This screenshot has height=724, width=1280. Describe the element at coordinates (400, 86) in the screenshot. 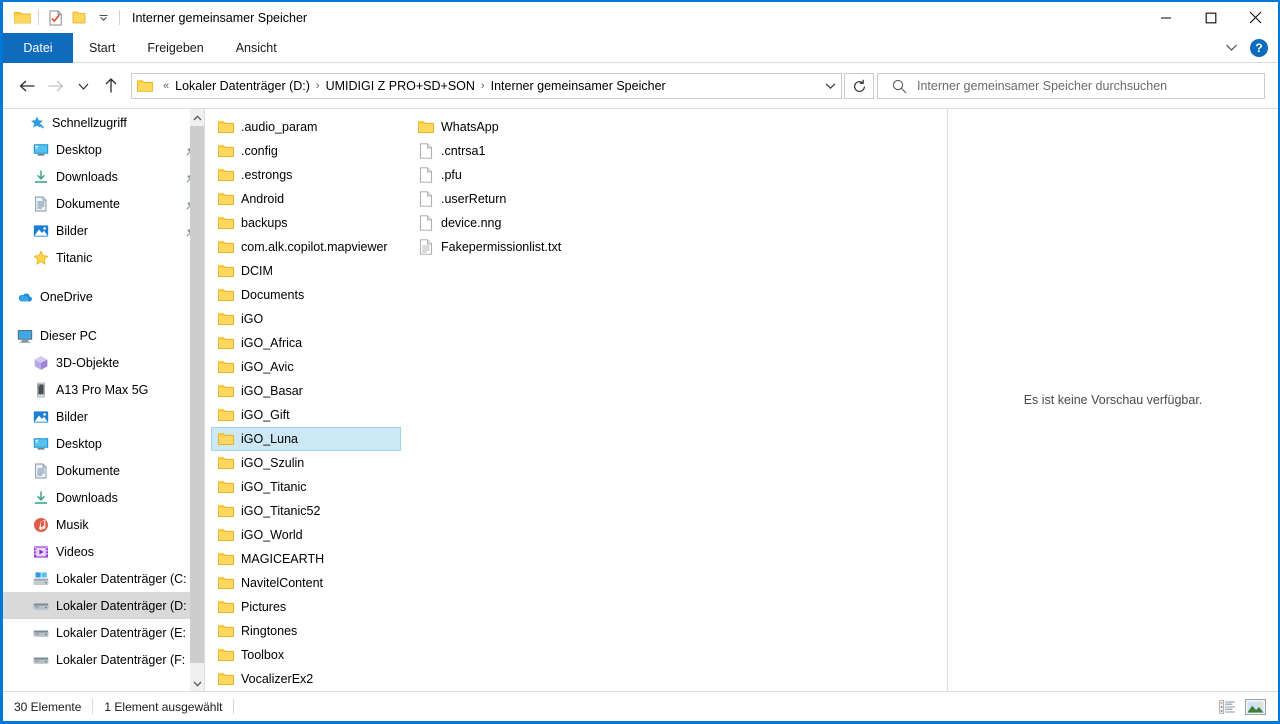

I see `breadcrumb-item-device: UMIDIGI Z PRO+SD+SON` at that location.